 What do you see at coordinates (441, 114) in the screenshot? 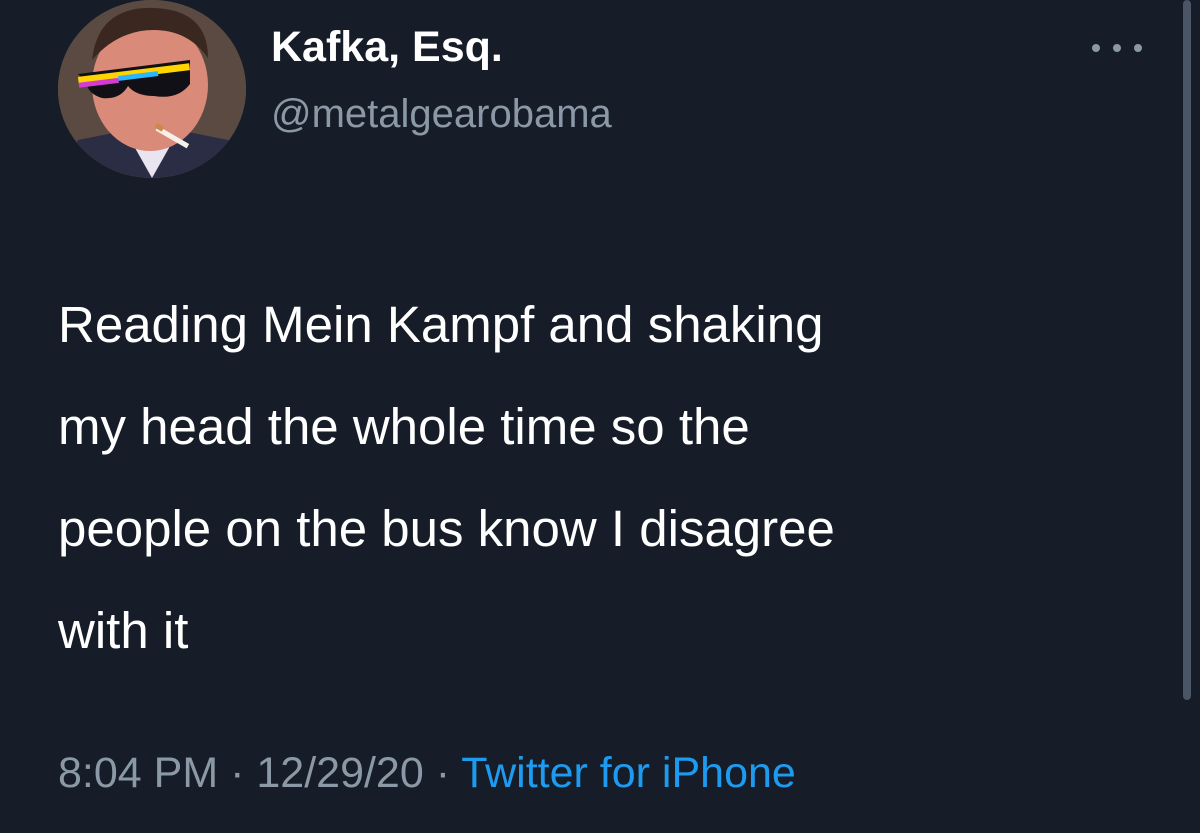
I see `user-handle: @metalgearobama` at bounding box center [441, 114].